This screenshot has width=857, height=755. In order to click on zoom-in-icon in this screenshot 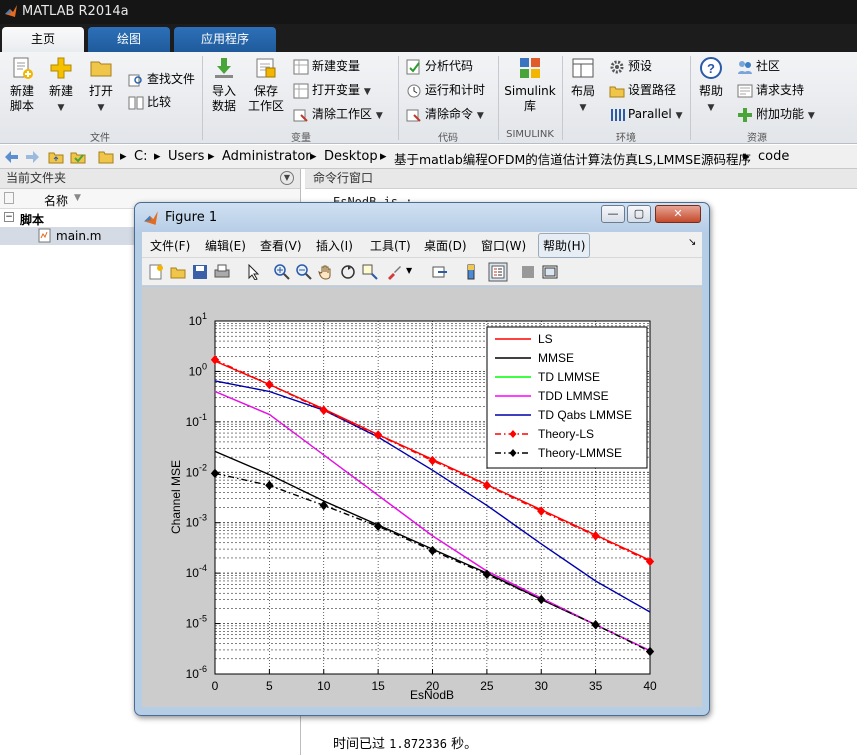, I will do `click(282, 272)`.